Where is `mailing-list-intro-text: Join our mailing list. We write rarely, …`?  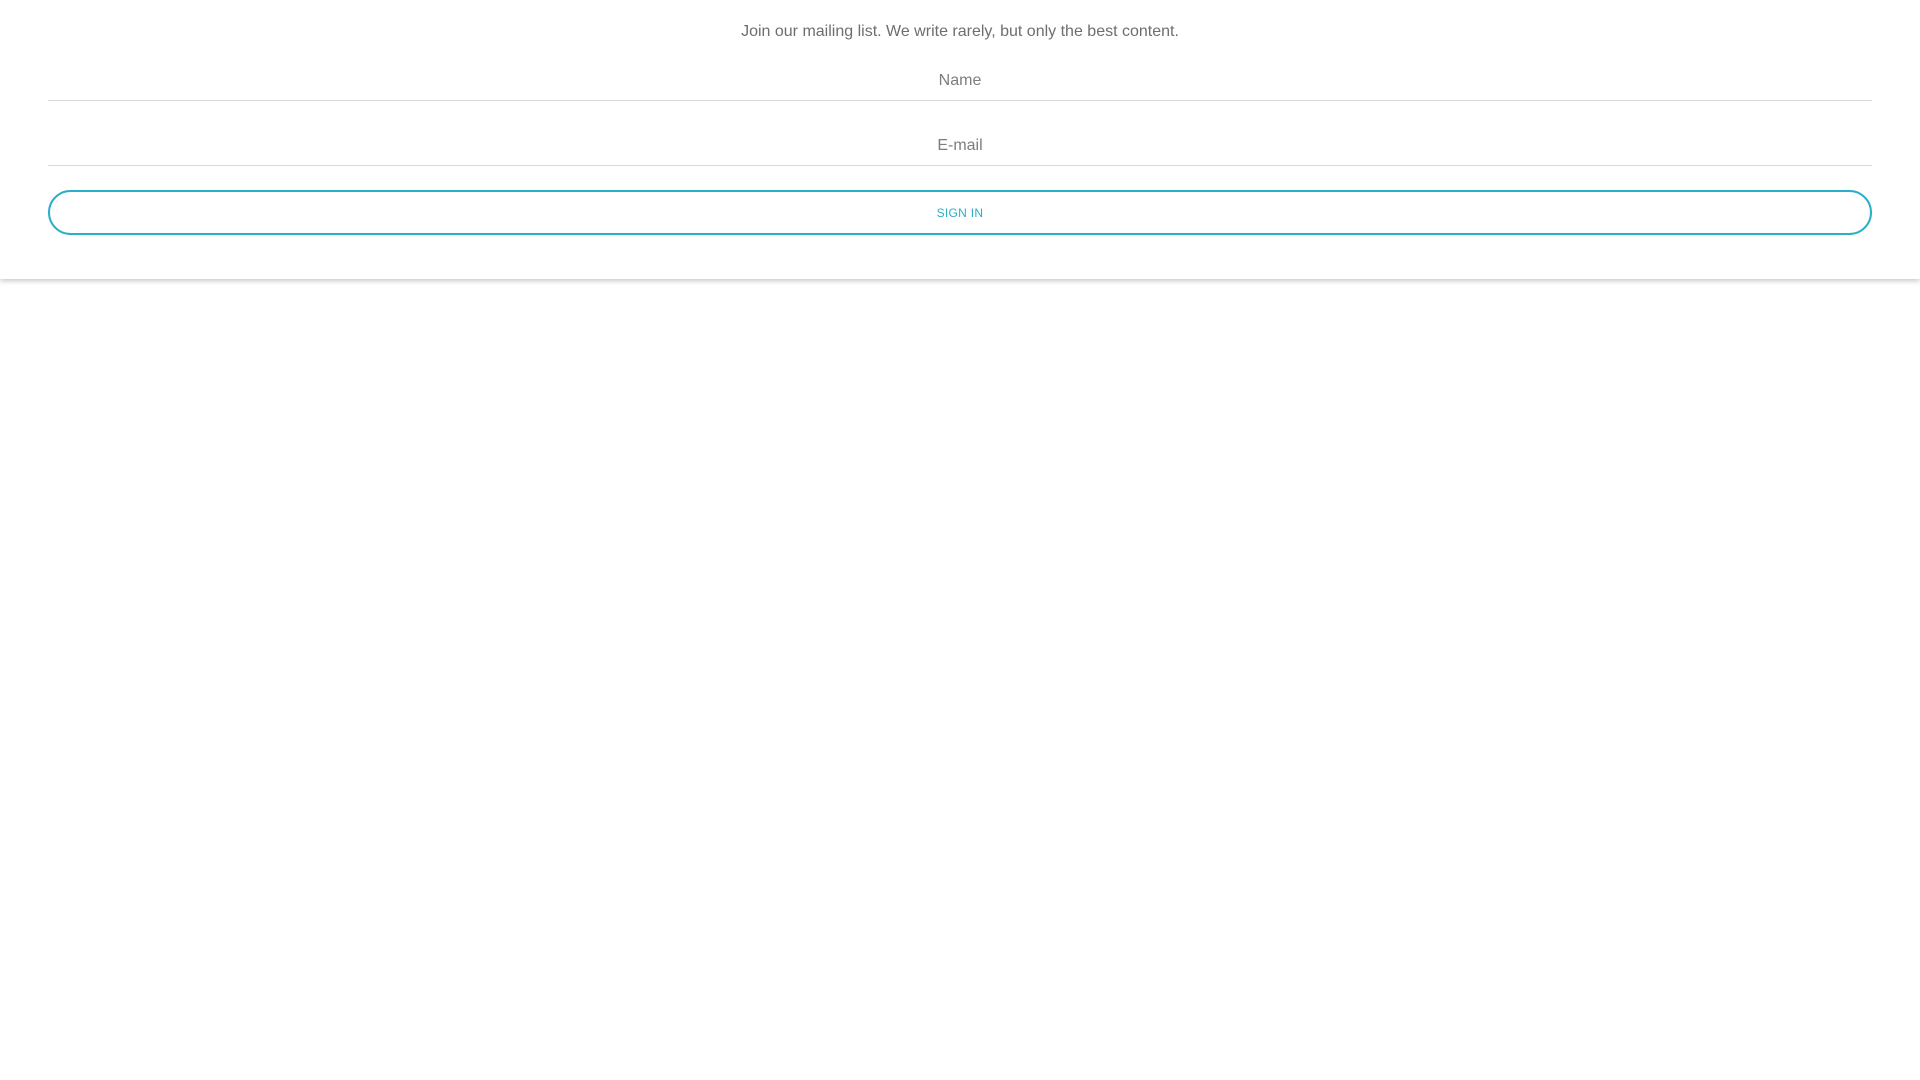 mailing-list-intro-text: Join our mailing list. We write rarely, … is located at coordinates (960, 31).